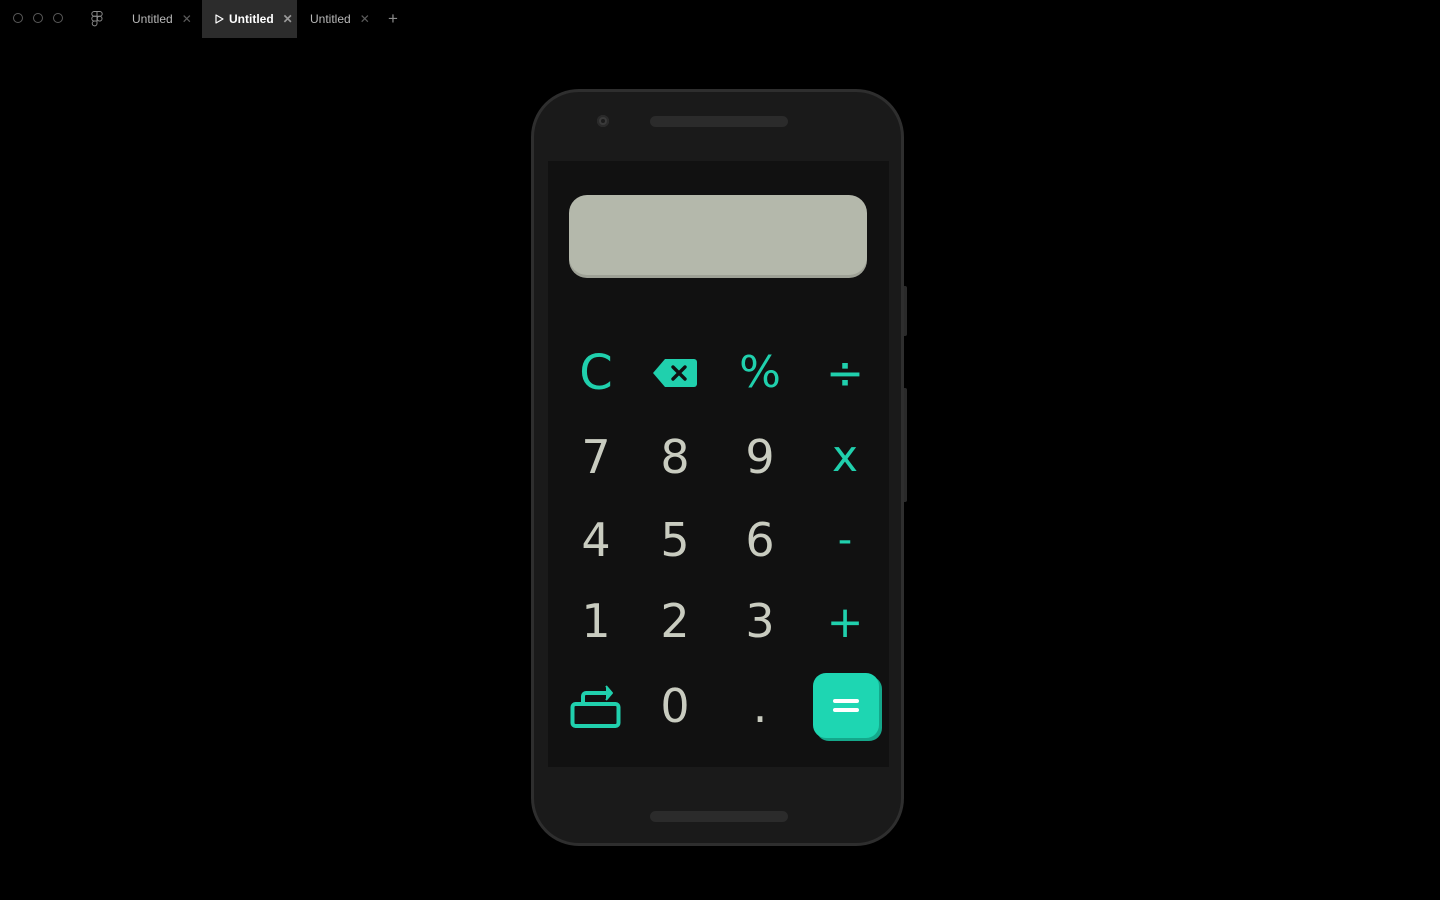  I want to click on minus-button: -, so click(845, 540).